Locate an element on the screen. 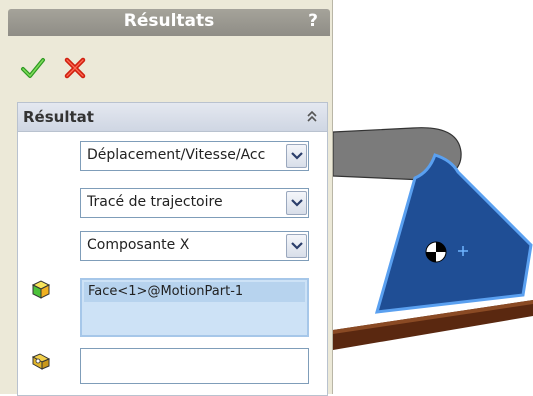 This screenshot has width=533, height=396. red-x-icon is located at coordinates (75, 68).